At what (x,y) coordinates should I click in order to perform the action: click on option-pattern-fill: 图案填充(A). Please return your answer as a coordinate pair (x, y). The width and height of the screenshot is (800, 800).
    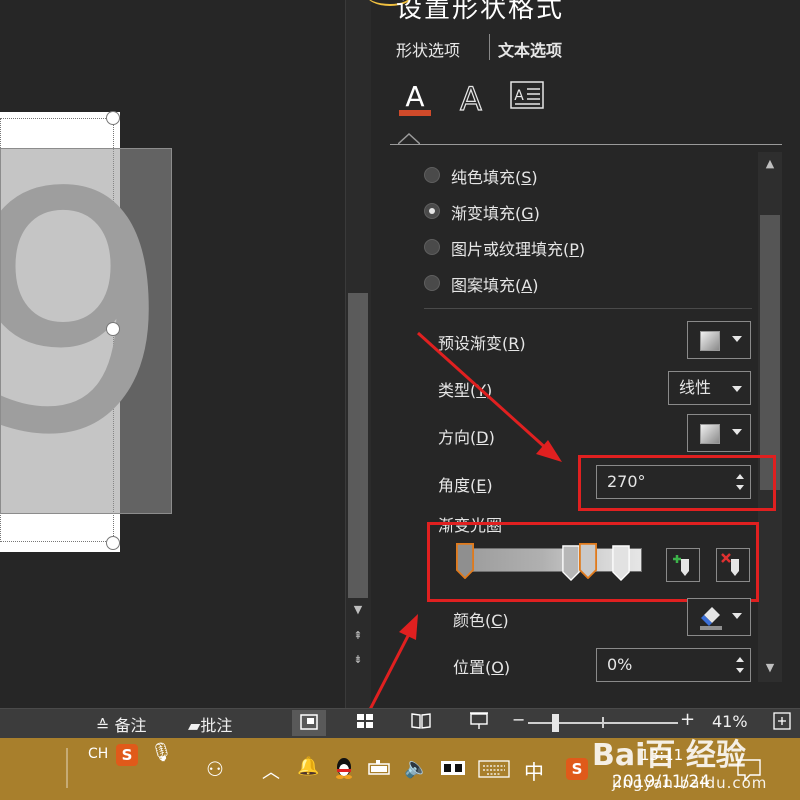
    Looking at the image, I should click on (494, 284).